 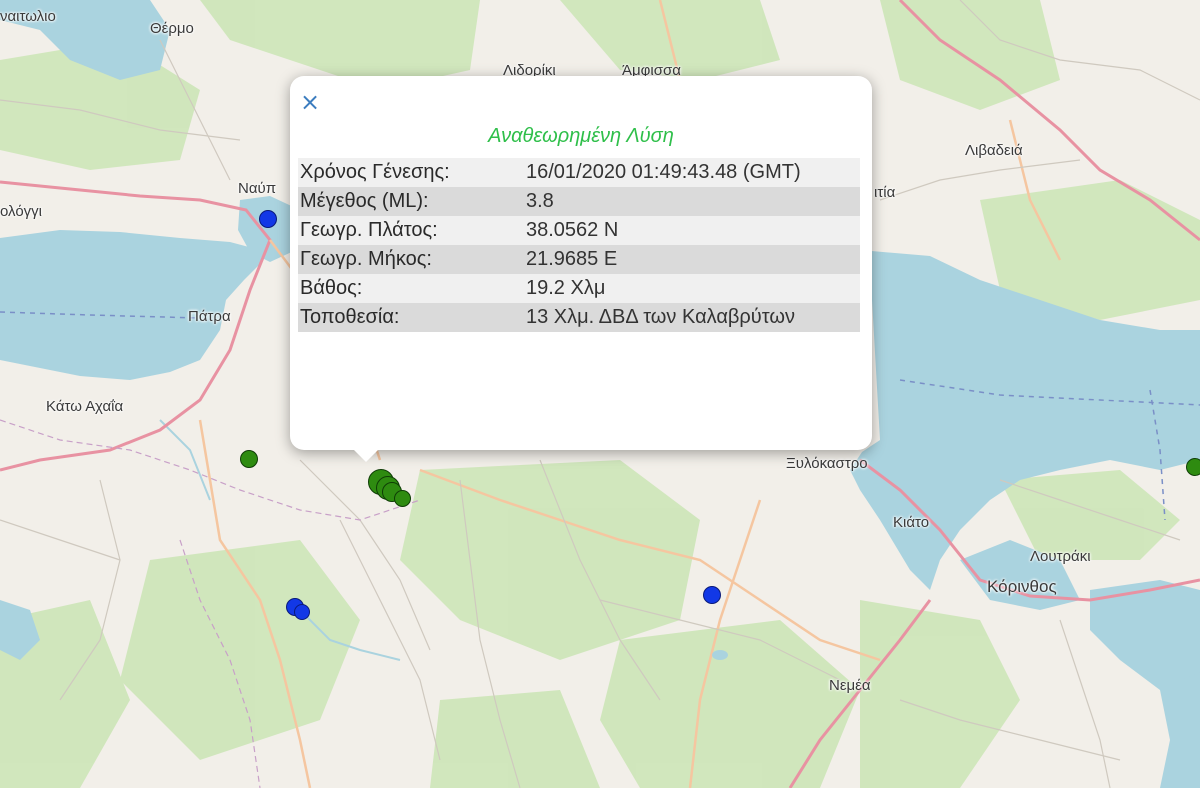 What do you see at coordinates (366, 455) in the screenshot?
I see `popup-tip` at bounding box center [366, 455].